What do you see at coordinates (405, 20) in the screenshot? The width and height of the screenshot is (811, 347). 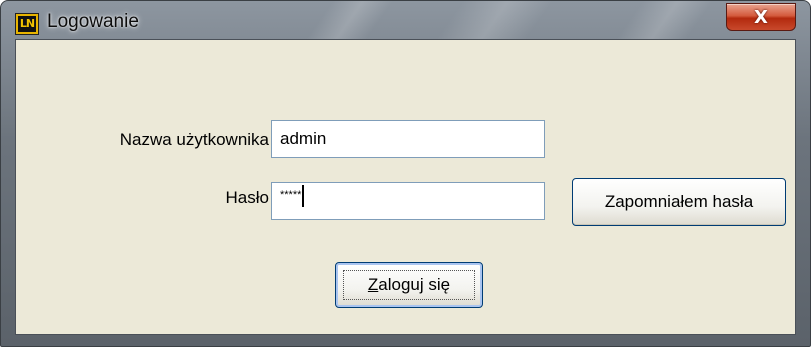 I see `title-bar: LN Logowanie X` at bounding box center [405, 20].